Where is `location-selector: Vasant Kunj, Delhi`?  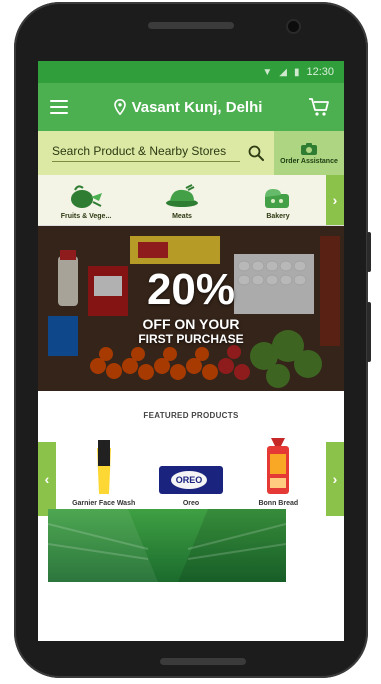 location-selector: Vasant Kunj, Delhi is located at coordinates (188, 107).